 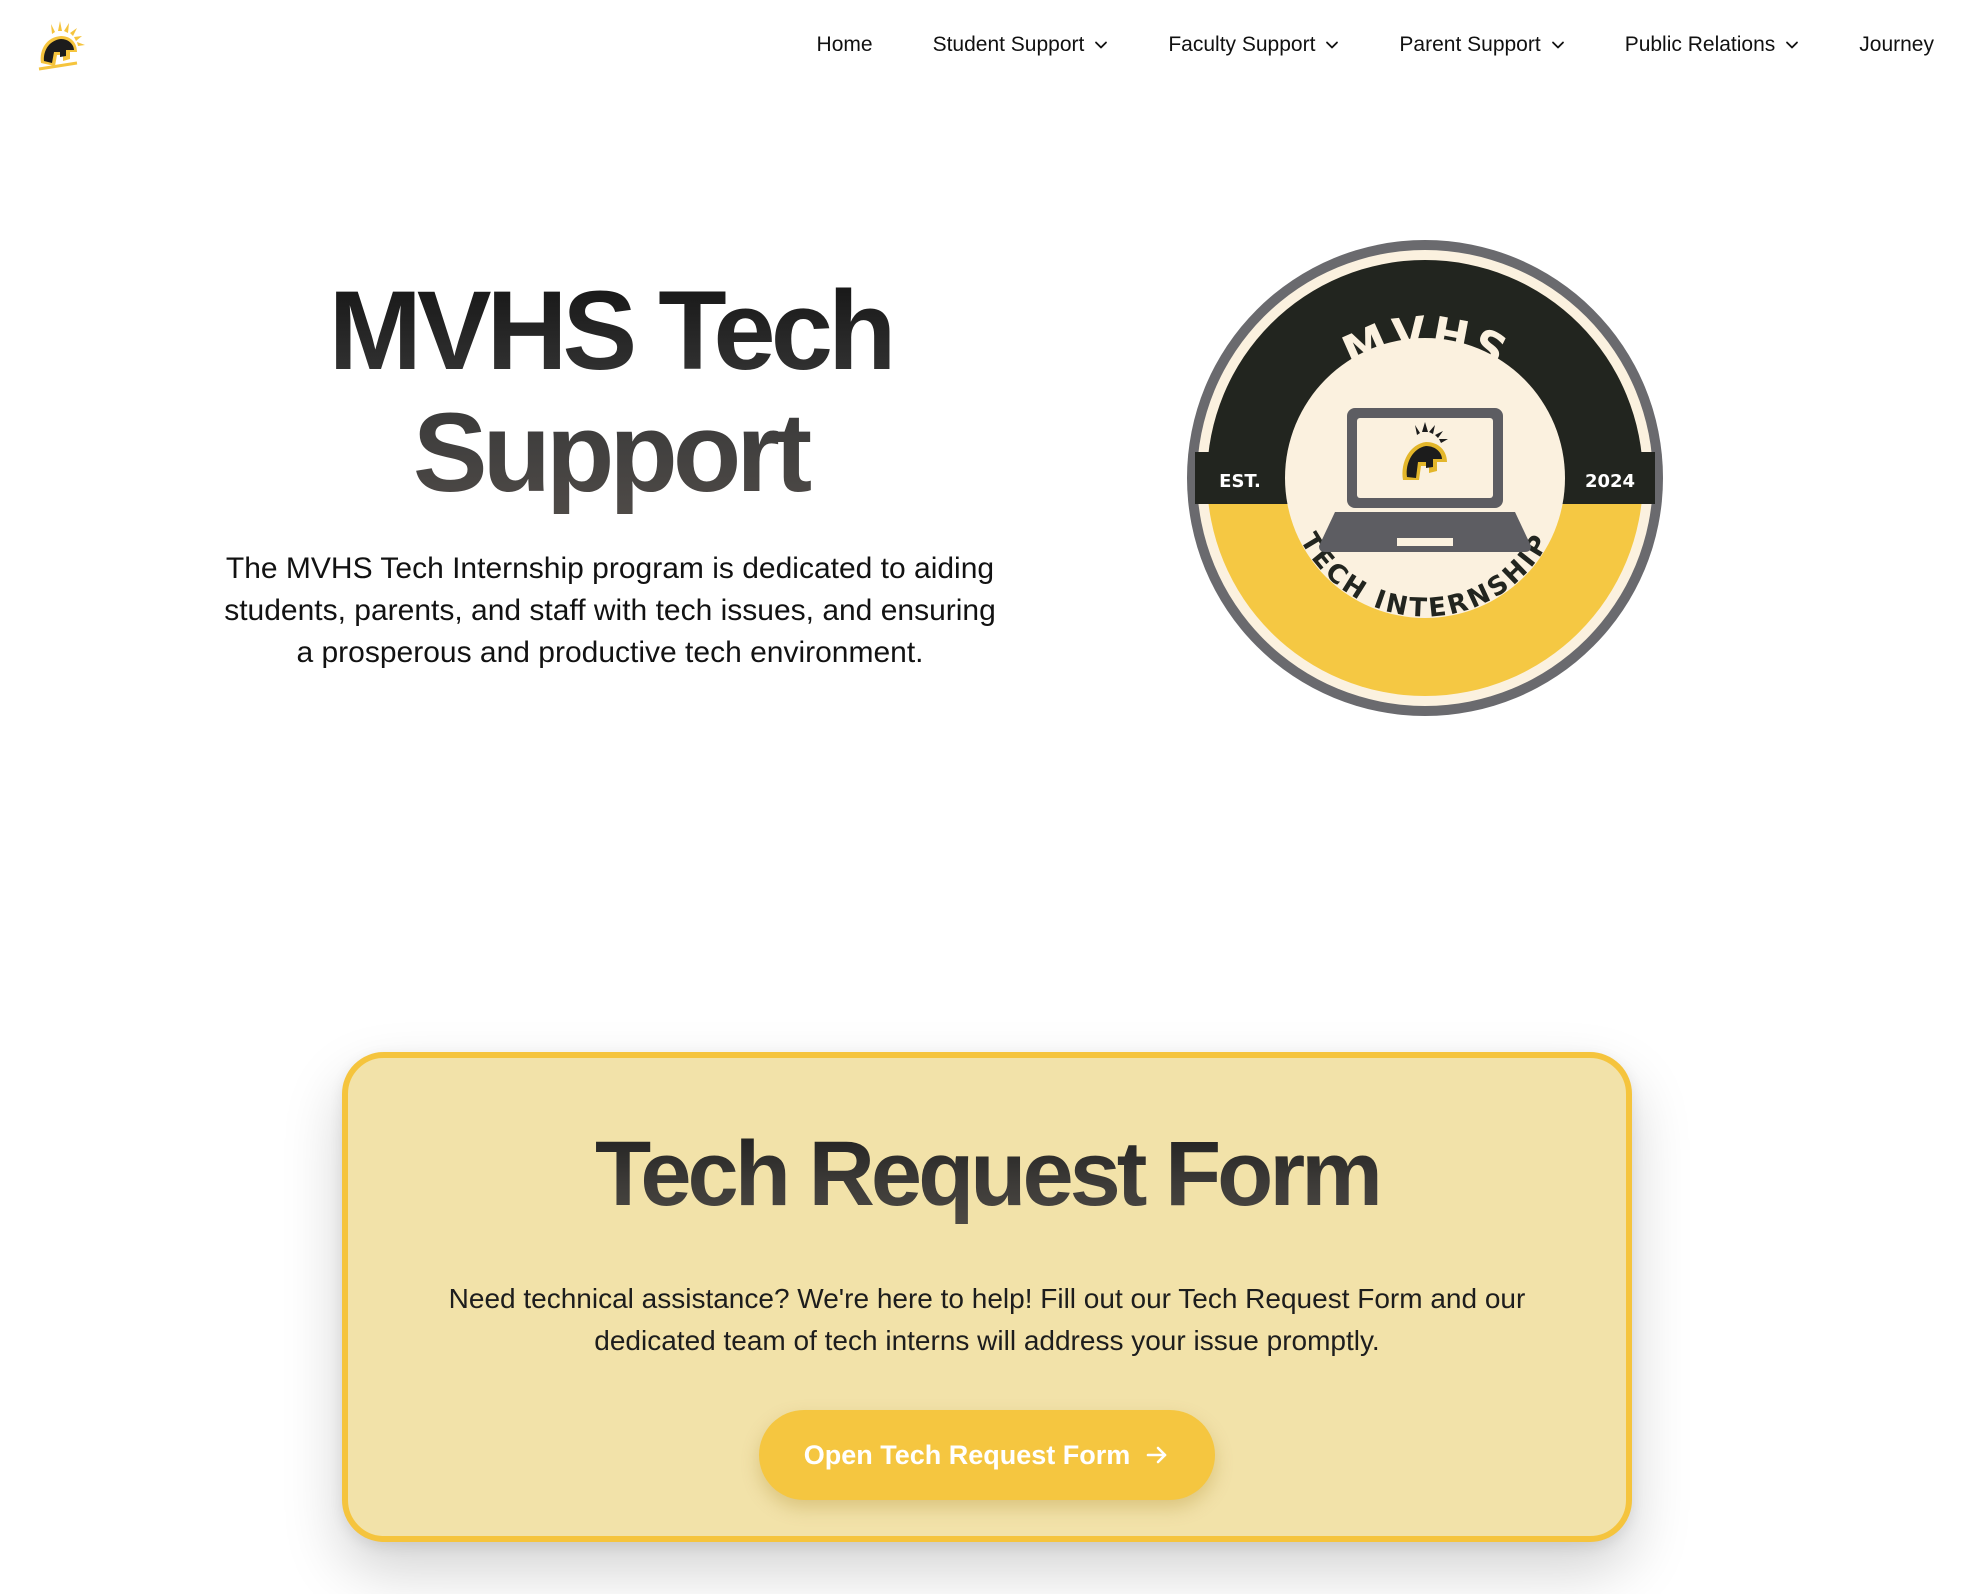 I want to click on nav-item-label: Journey, so click(x=1896, y=44).